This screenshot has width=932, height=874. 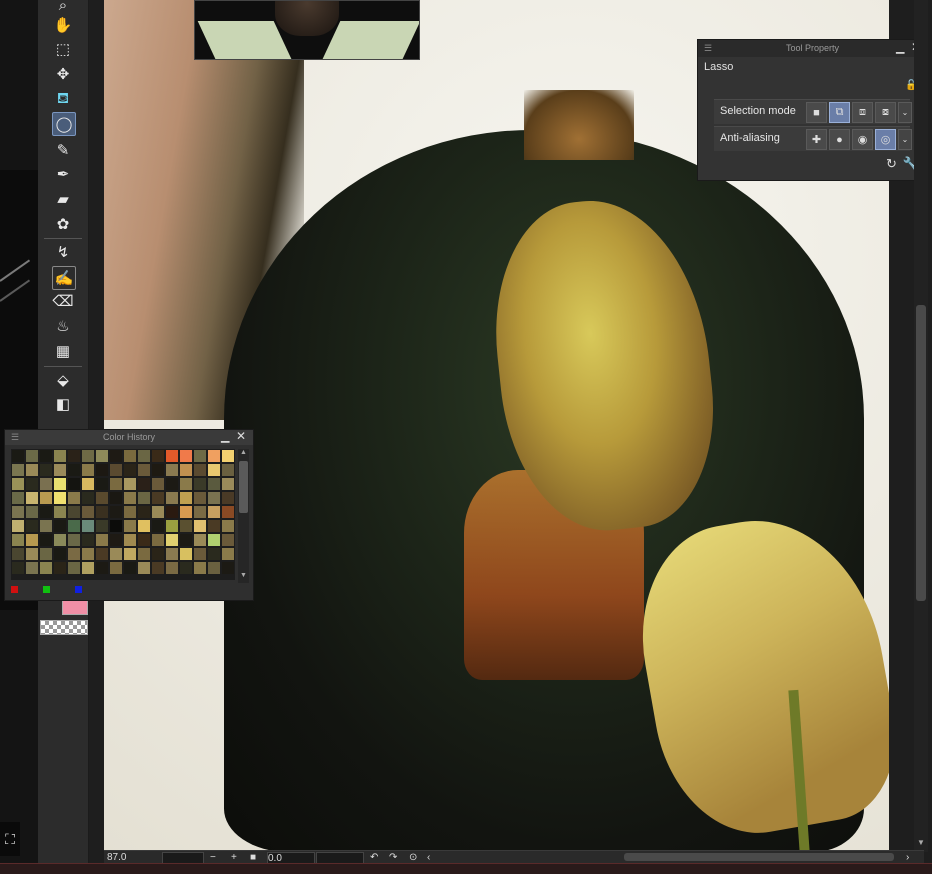 What do you see at coordinates (759, 857) in the screenshot?
I see `horizontal-scroll-thumb` at bounding box center [759, 857].